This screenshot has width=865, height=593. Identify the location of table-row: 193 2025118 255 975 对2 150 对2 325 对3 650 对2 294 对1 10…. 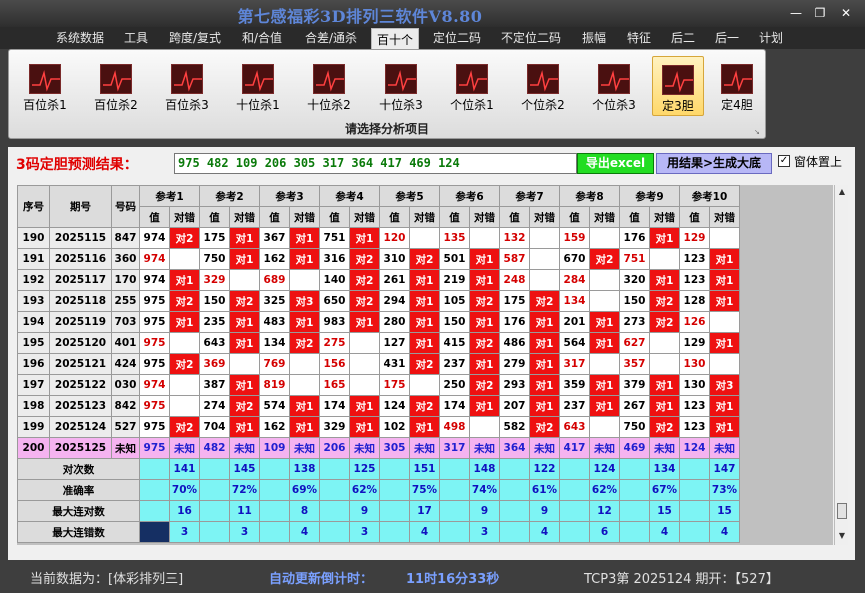
(378, 301).